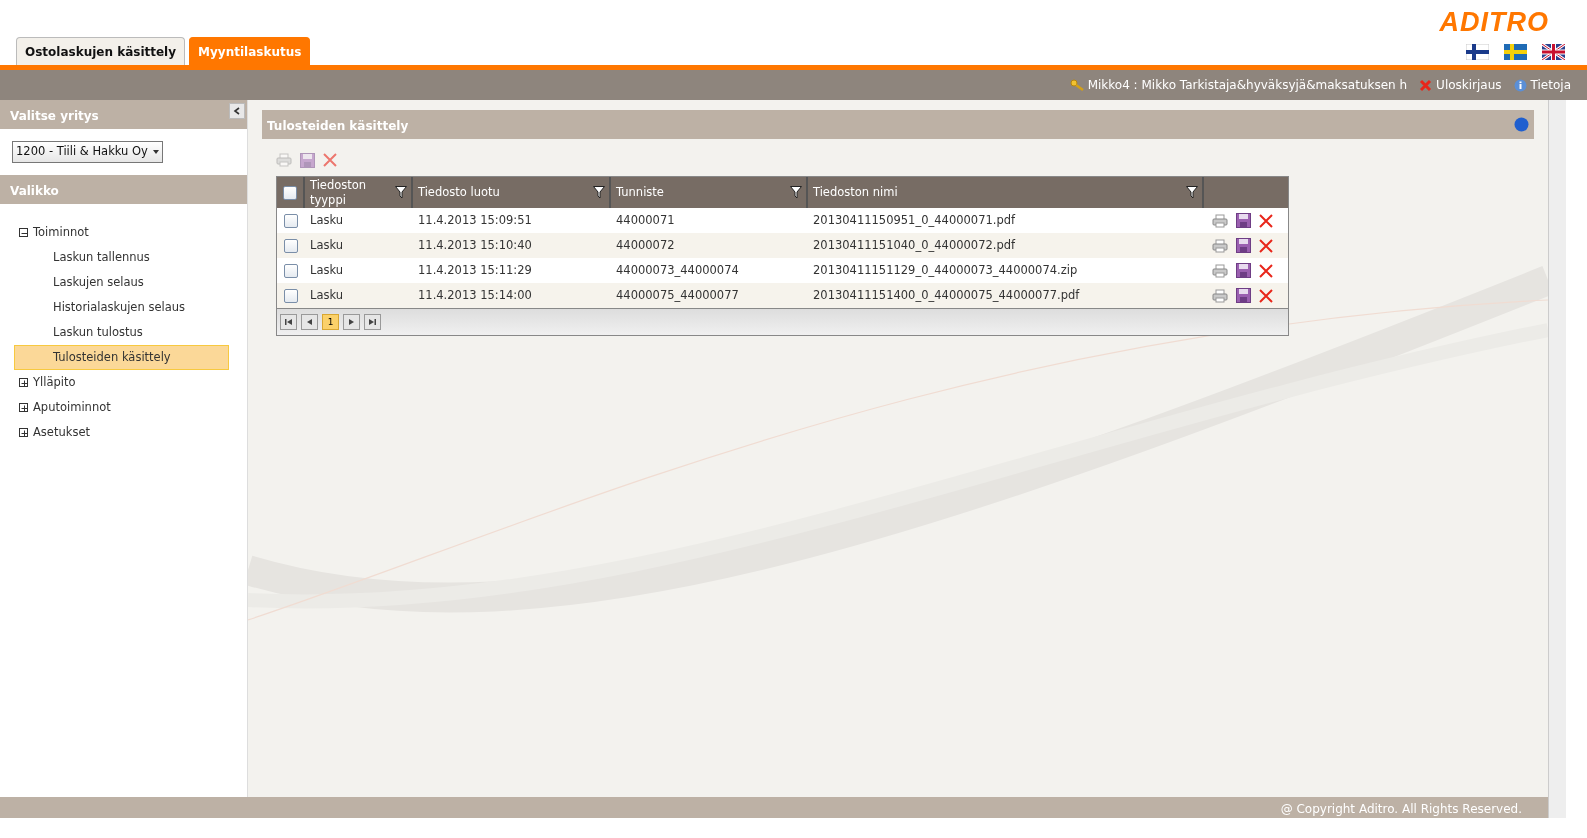 This screenshot has width=1587, height=838. I want to click on table-cell-text: 20130411151040_0_44000072.pdf, so click(914, 245).